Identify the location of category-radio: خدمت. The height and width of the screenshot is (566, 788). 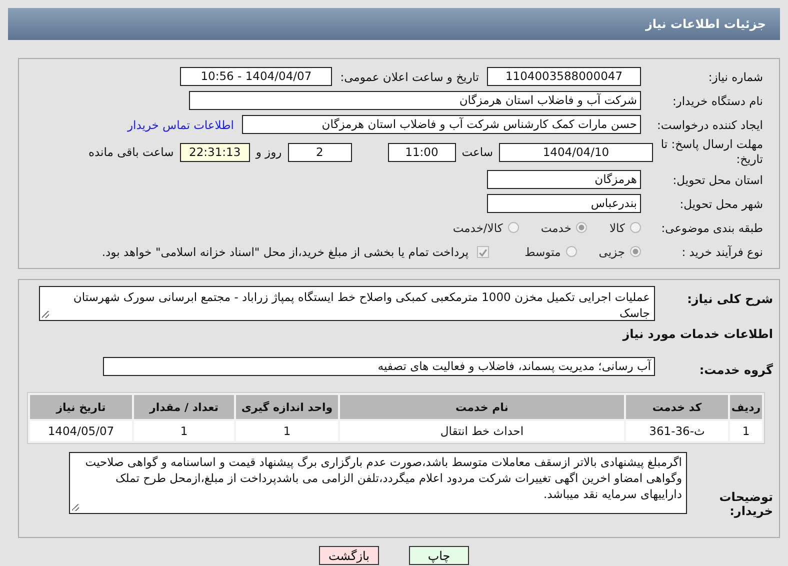
(564, 227).